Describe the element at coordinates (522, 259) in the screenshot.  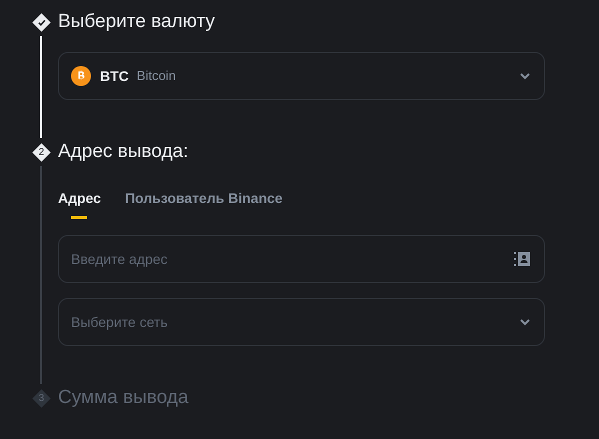
I see `address-book-icon` at that location.